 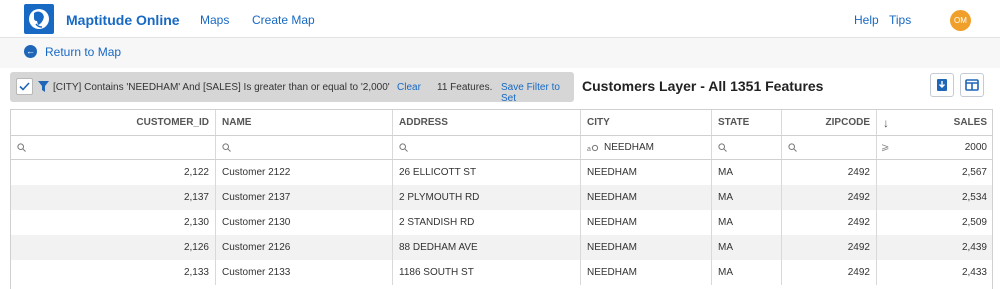 I want to click on clear-filter-link: Clear, so click(x=409, y=87).